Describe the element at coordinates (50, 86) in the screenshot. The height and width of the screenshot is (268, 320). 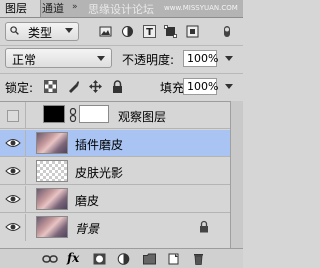
I see `lock-transparent-icon` at that location.